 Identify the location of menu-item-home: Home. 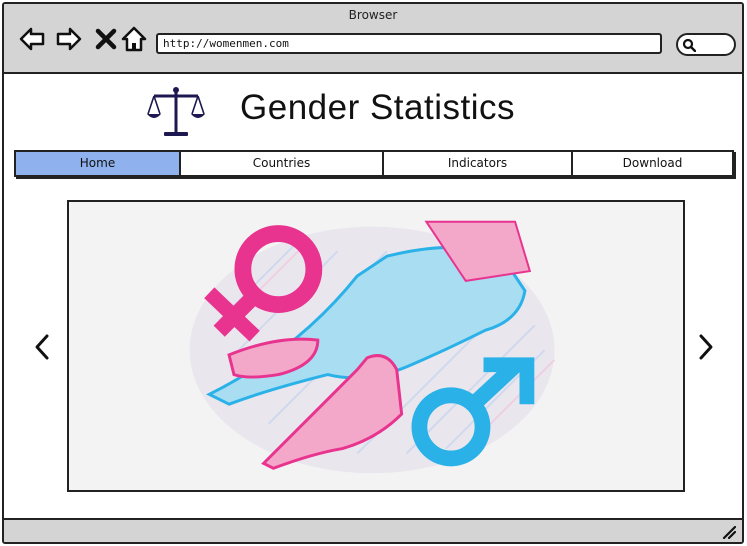
(98, 163).